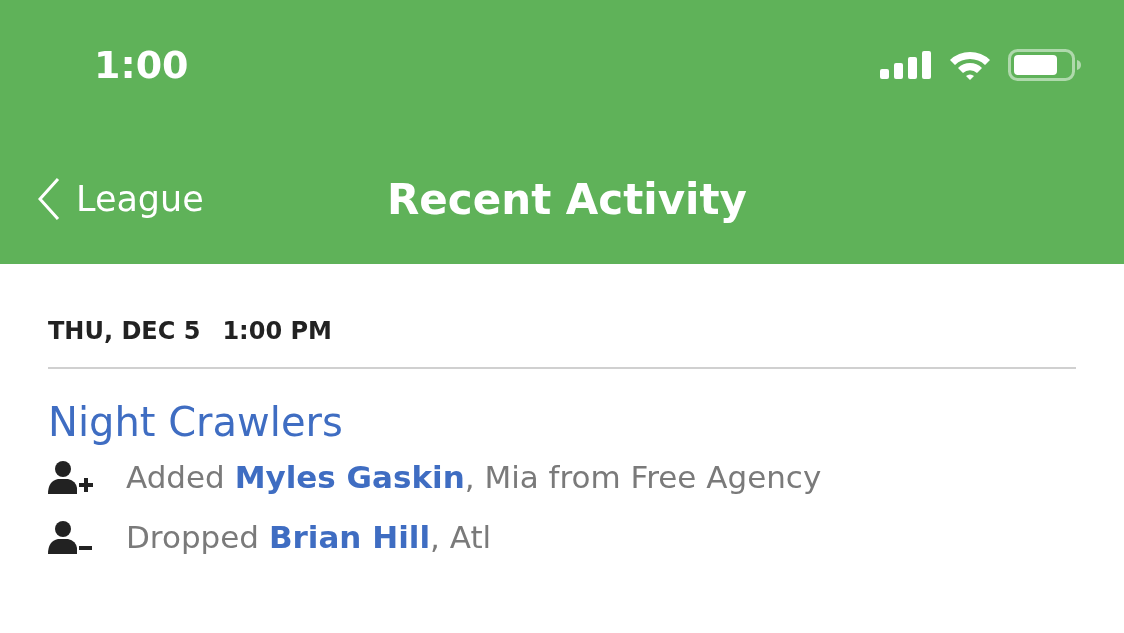 The width and height of the screenshot is (1124, 633). I want to click on person-add-icon, so click(71, 477).